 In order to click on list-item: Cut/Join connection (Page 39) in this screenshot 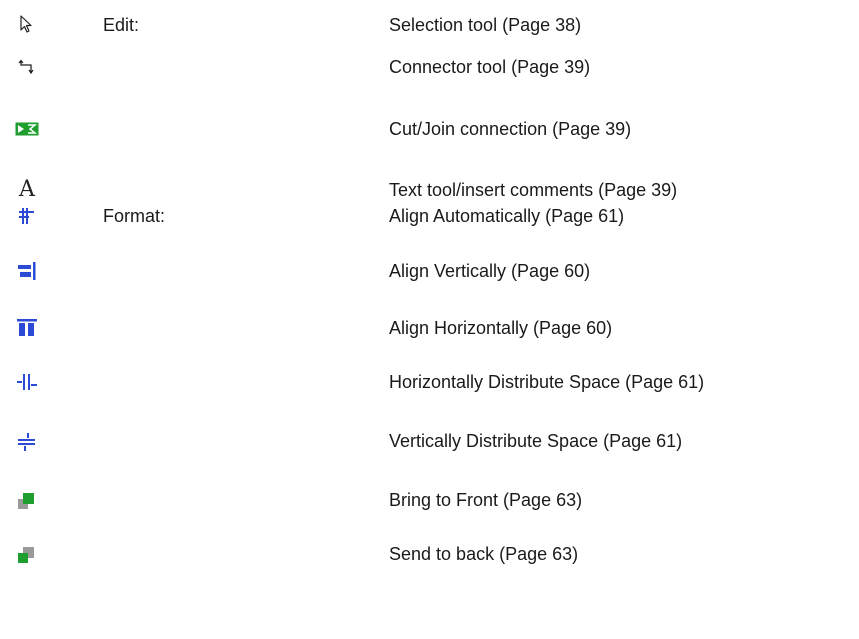, I will do `click(429, 129)`.